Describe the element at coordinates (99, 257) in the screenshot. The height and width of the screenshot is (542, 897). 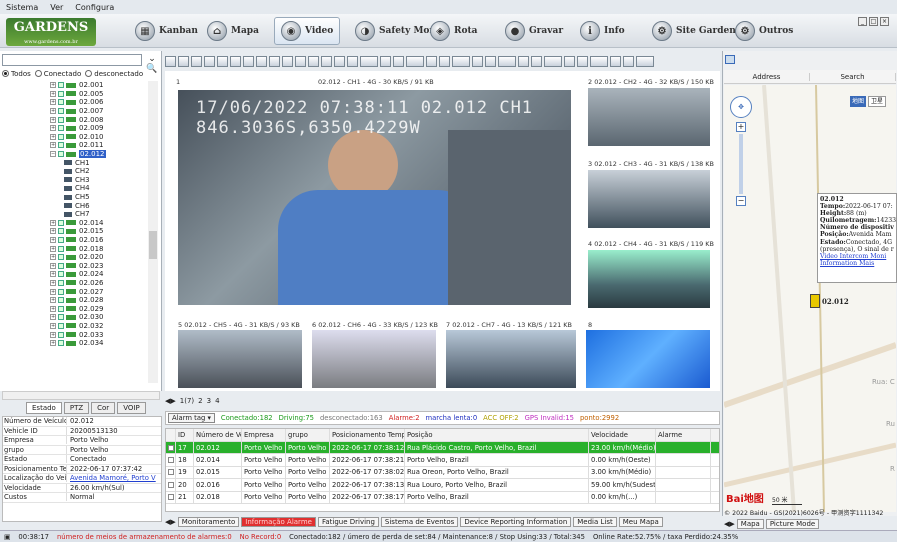
I see `tree-vehicle-item: +02.020` at that location.